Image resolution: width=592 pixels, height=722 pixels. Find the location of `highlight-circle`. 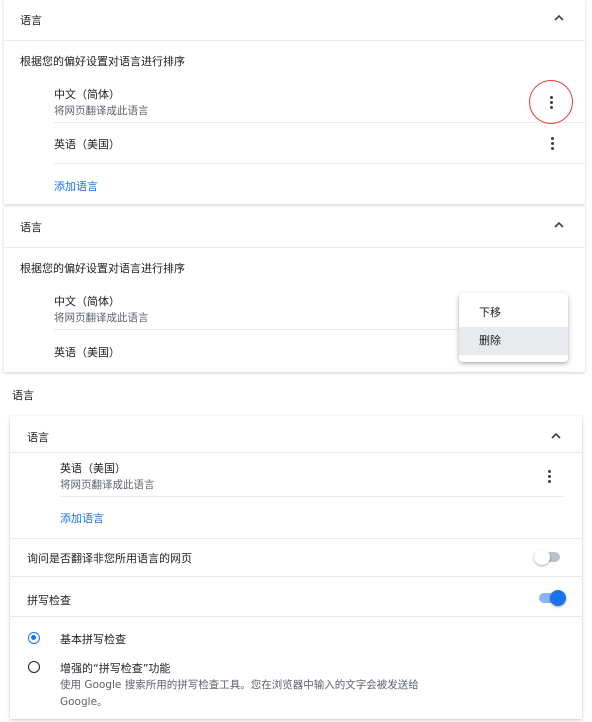

highlight-circle is located at coordinates (551, 102).